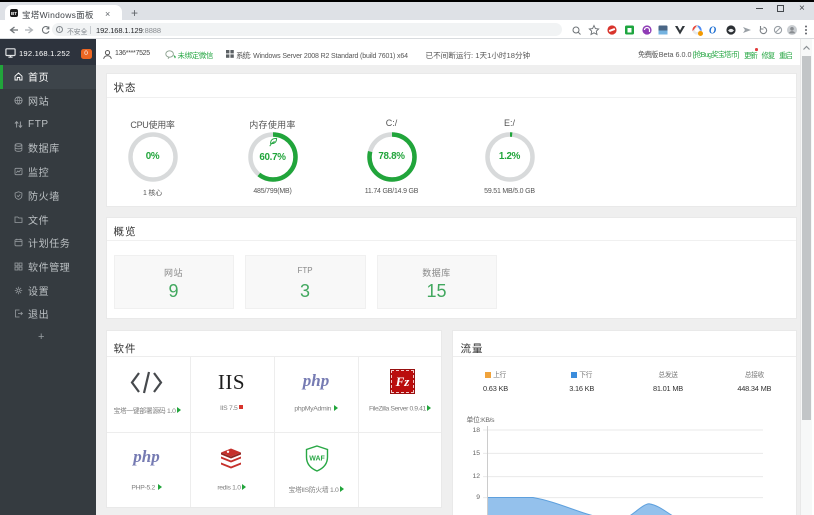 The image size is (814, 515). I want to click on svg-text: O, so click(712, 31).